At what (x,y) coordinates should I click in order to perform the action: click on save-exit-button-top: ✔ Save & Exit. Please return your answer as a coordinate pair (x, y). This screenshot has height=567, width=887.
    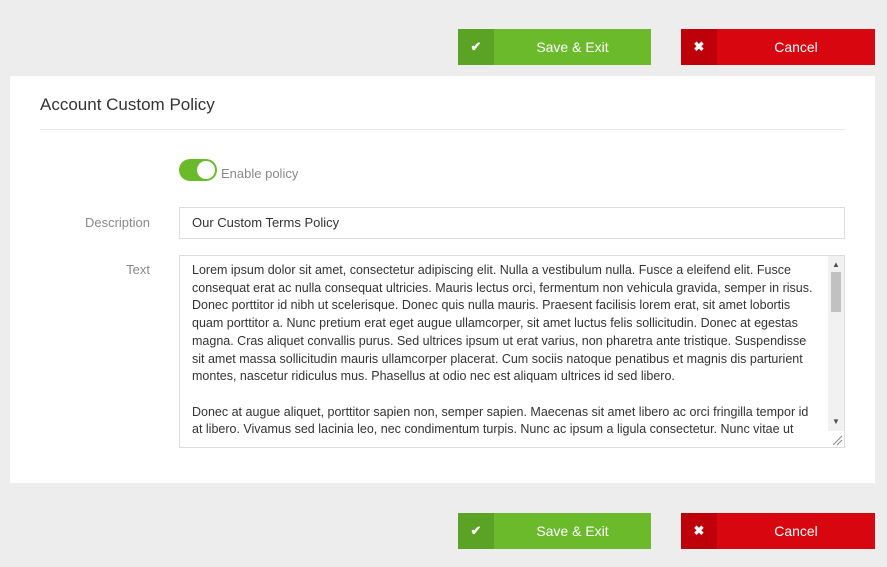
    Looking at the image, I should click on (554, 47).